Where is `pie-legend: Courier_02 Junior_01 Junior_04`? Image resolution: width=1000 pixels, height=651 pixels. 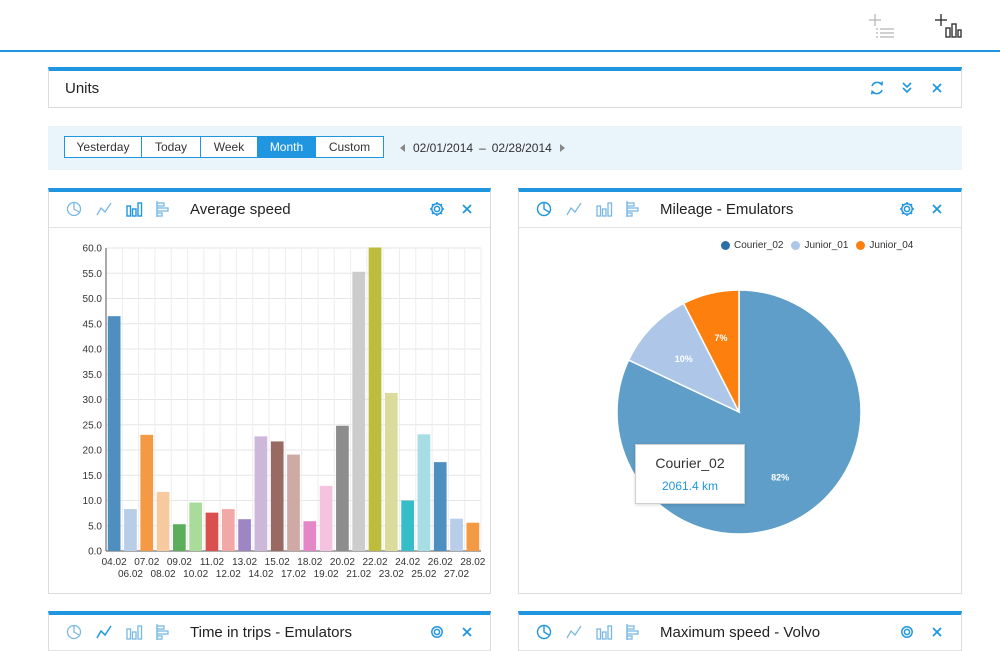 pie-legend: Courier_02 Junior_01 Junior_04 is located at coordinates (821, 245).